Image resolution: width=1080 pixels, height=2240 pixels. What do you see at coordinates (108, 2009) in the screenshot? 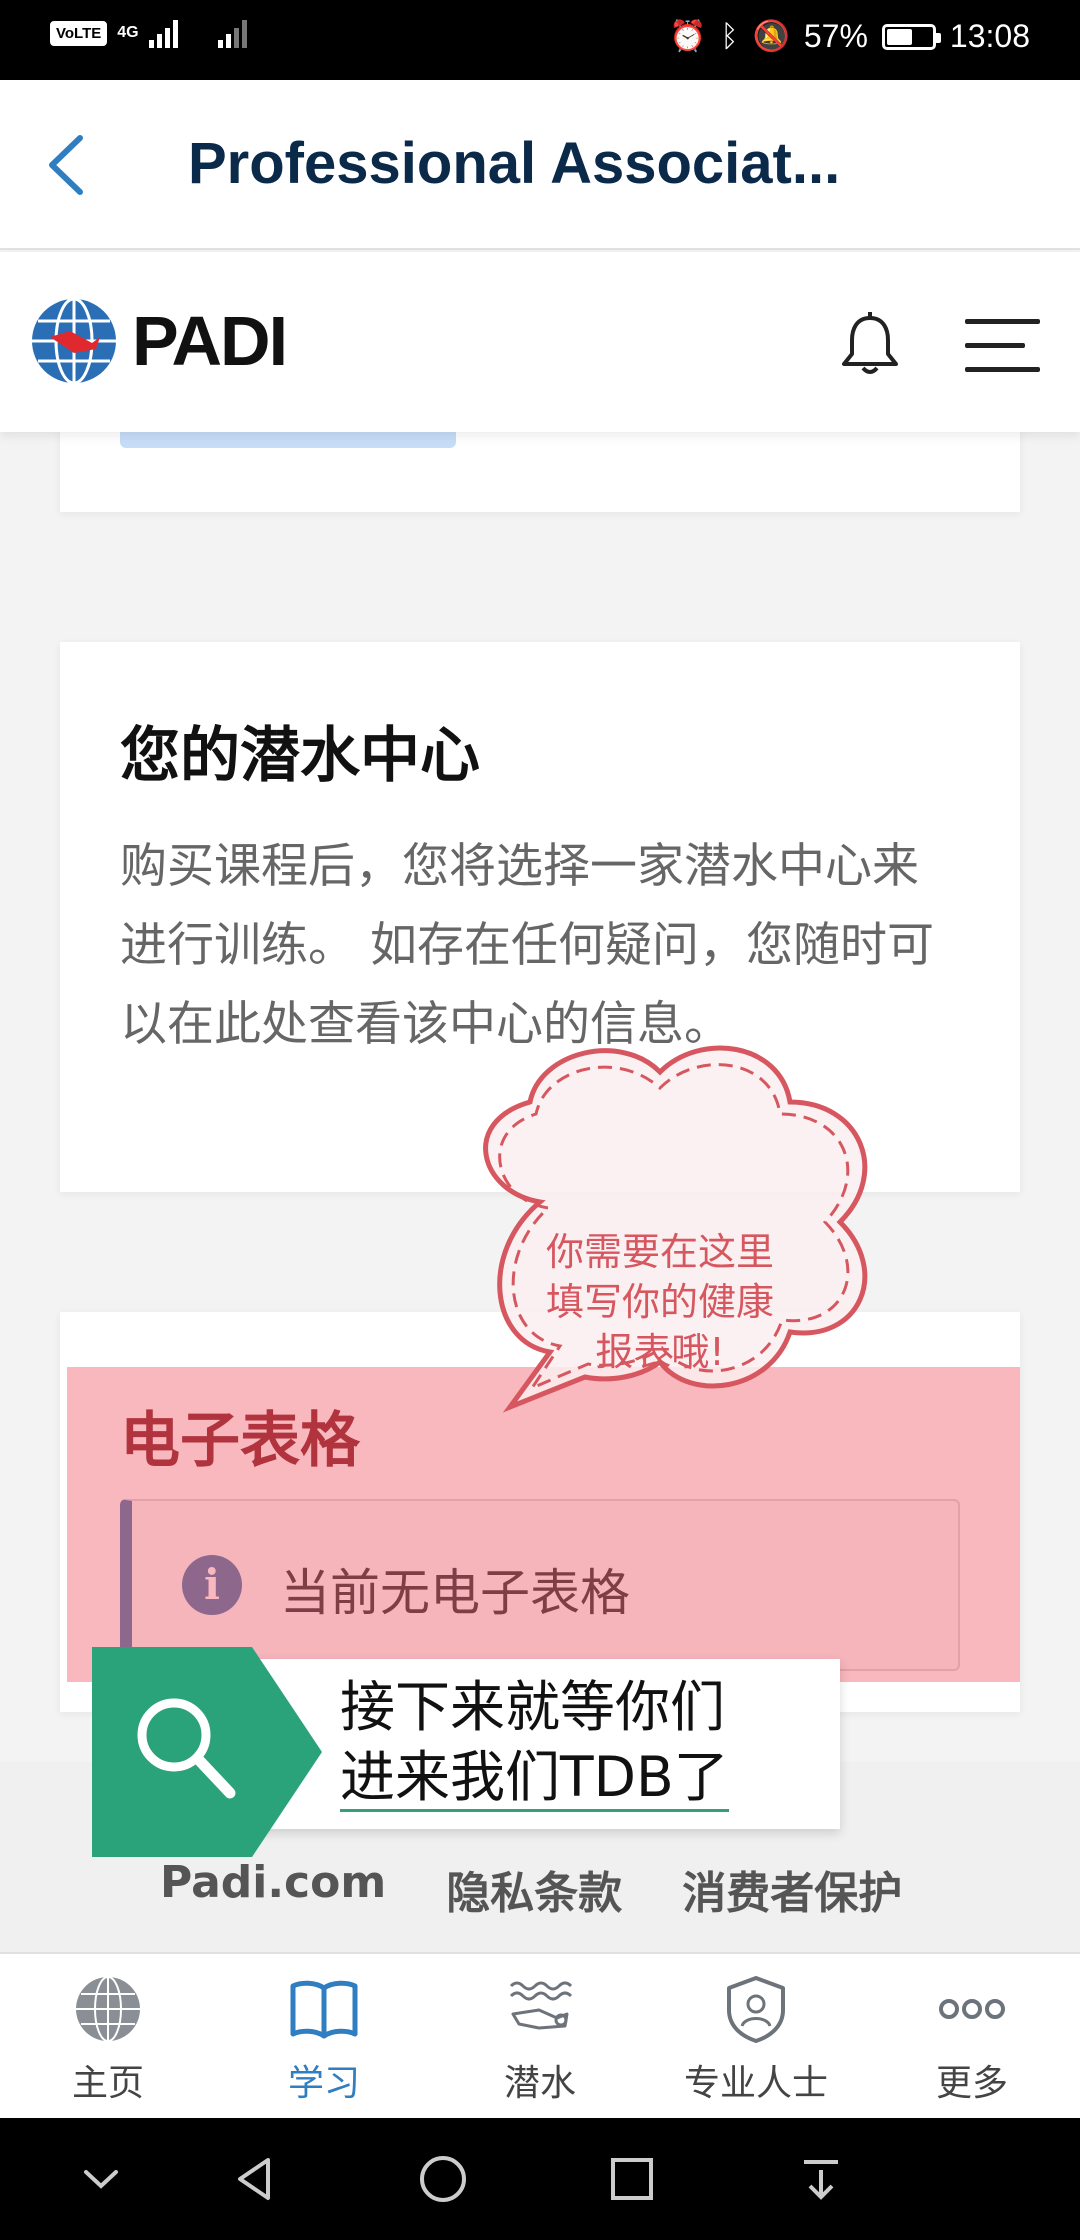
I see `globe-icon` at bounding box center [108, 2009].